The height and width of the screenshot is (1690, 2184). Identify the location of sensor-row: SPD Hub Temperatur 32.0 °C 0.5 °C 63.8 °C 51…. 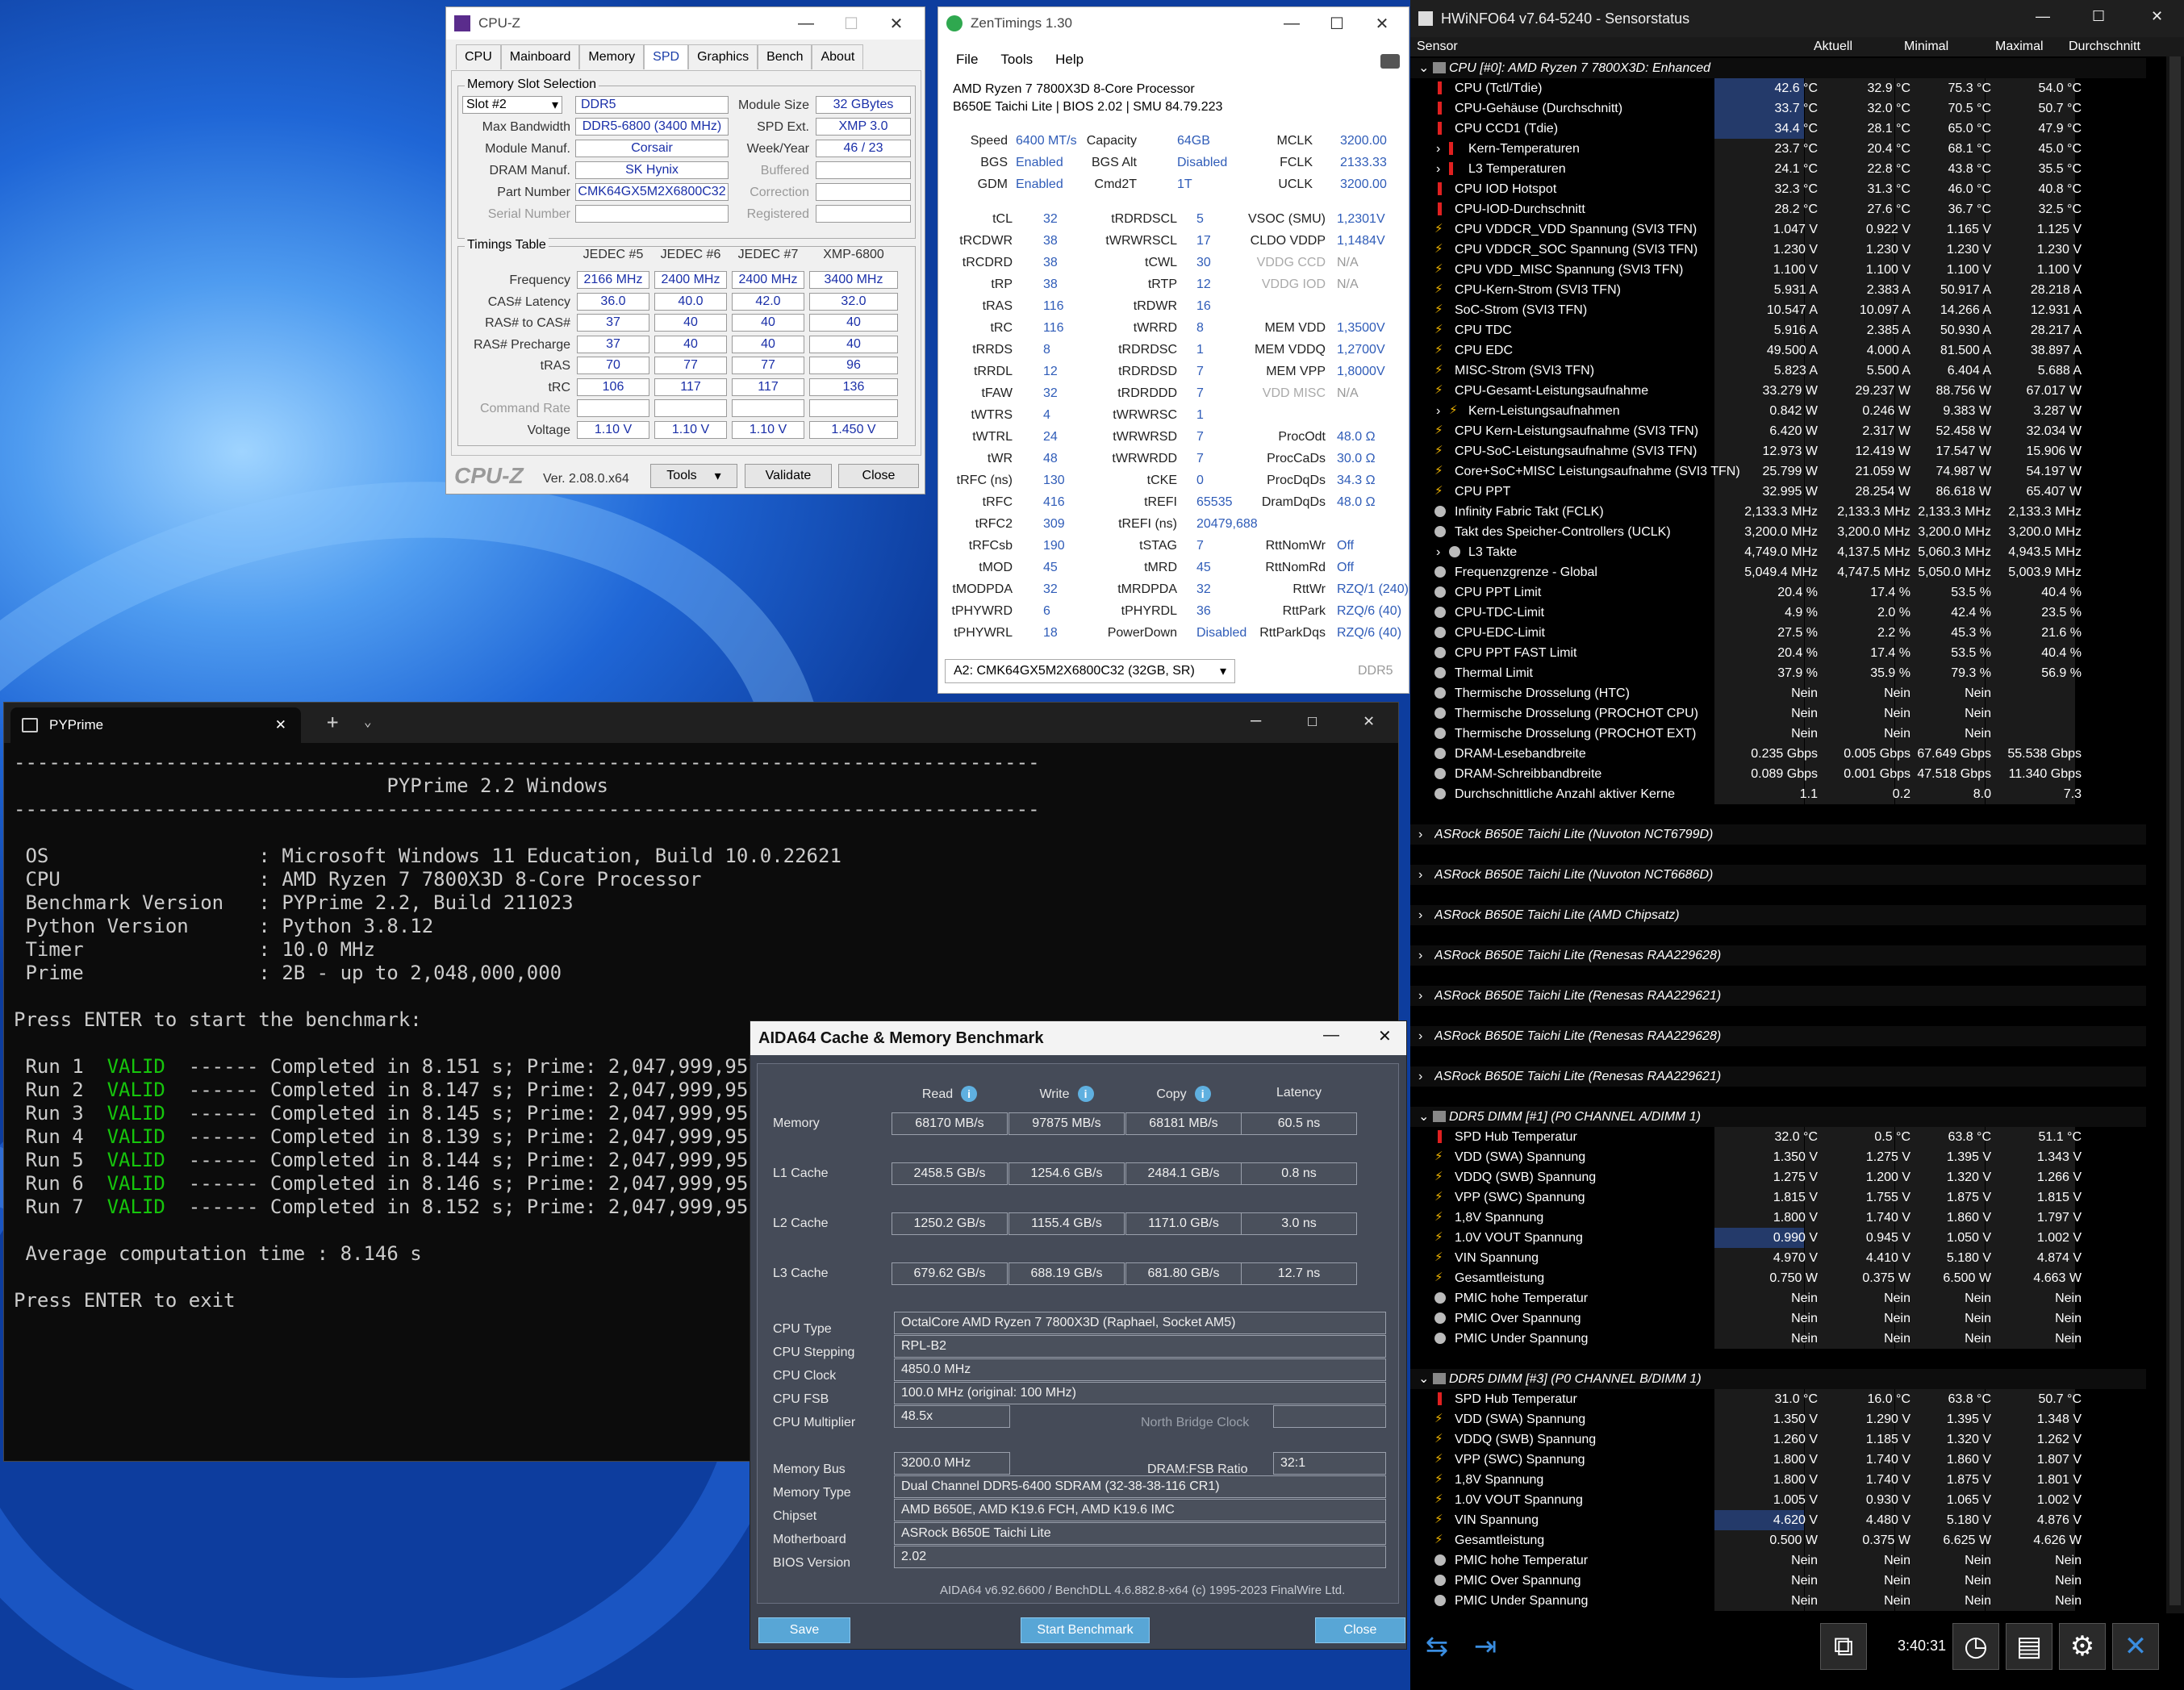
(1778, 1137).